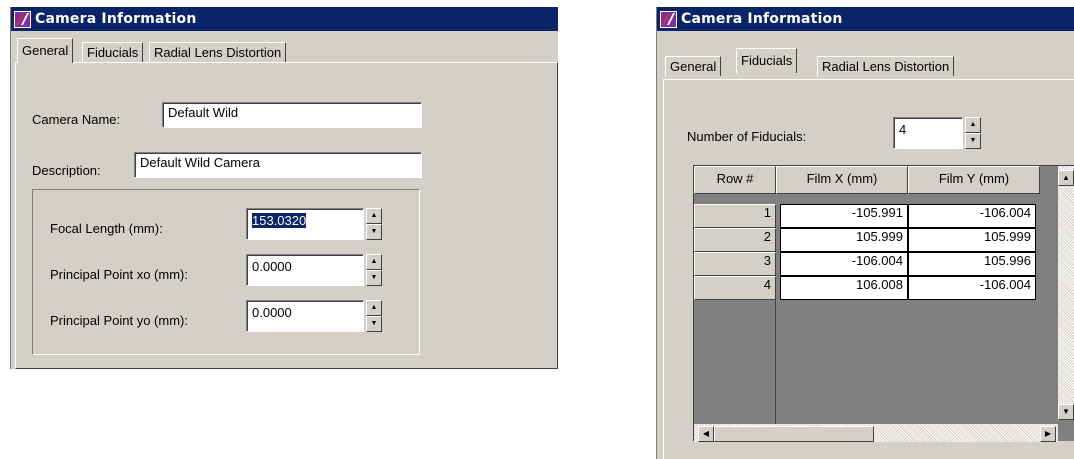 The height and width of the screenshot is (459, 1074). I want to click on principal-point-xo-input: 0.0000, so click(305, 270).